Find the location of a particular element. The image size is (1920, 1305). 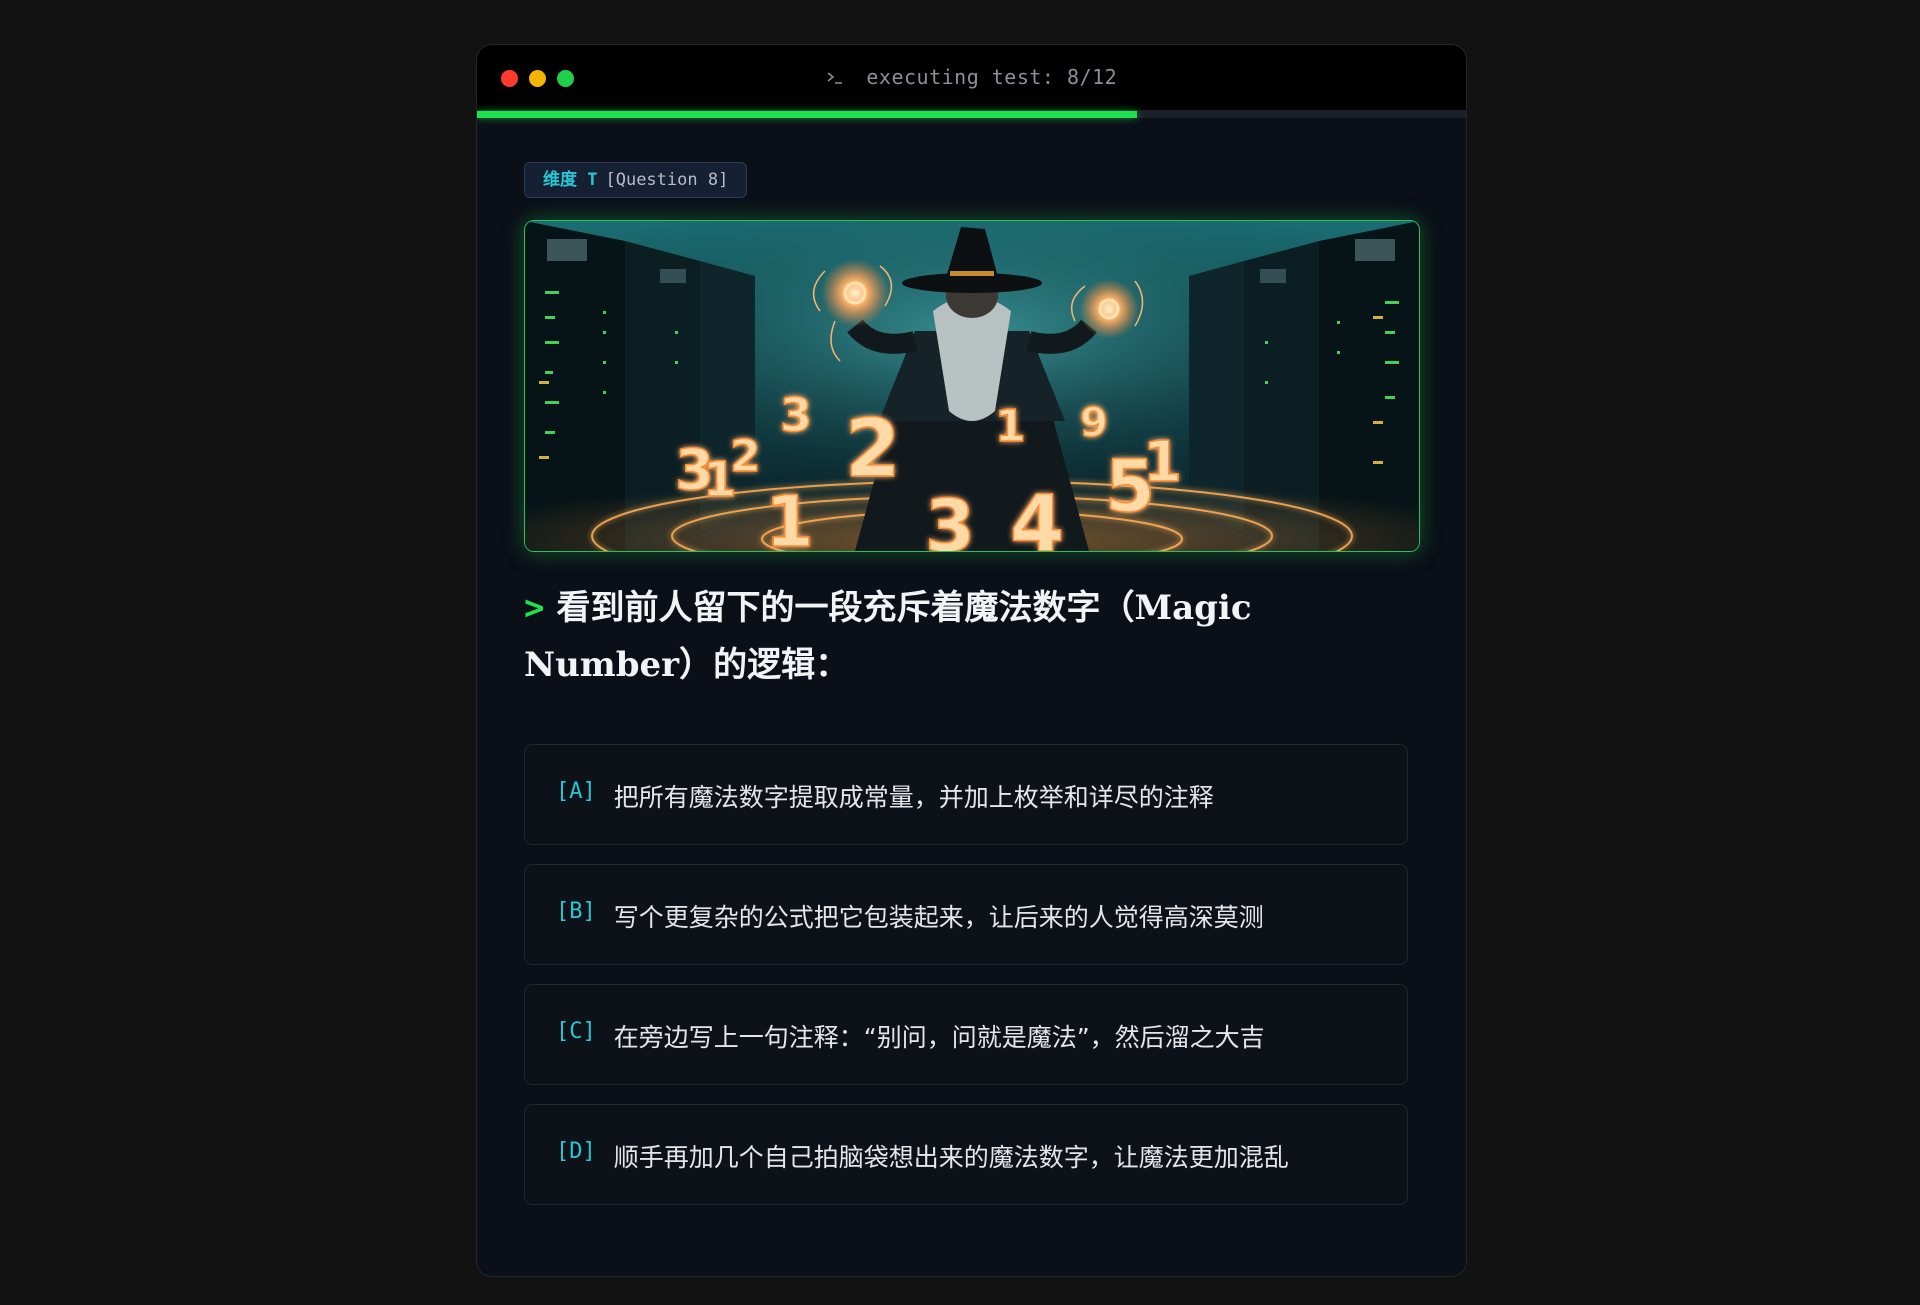

option-a-button: [A] 把所有魔法数字提取成常量，并加上枚举和详尽的注释 is located at coordinates (966, 794).